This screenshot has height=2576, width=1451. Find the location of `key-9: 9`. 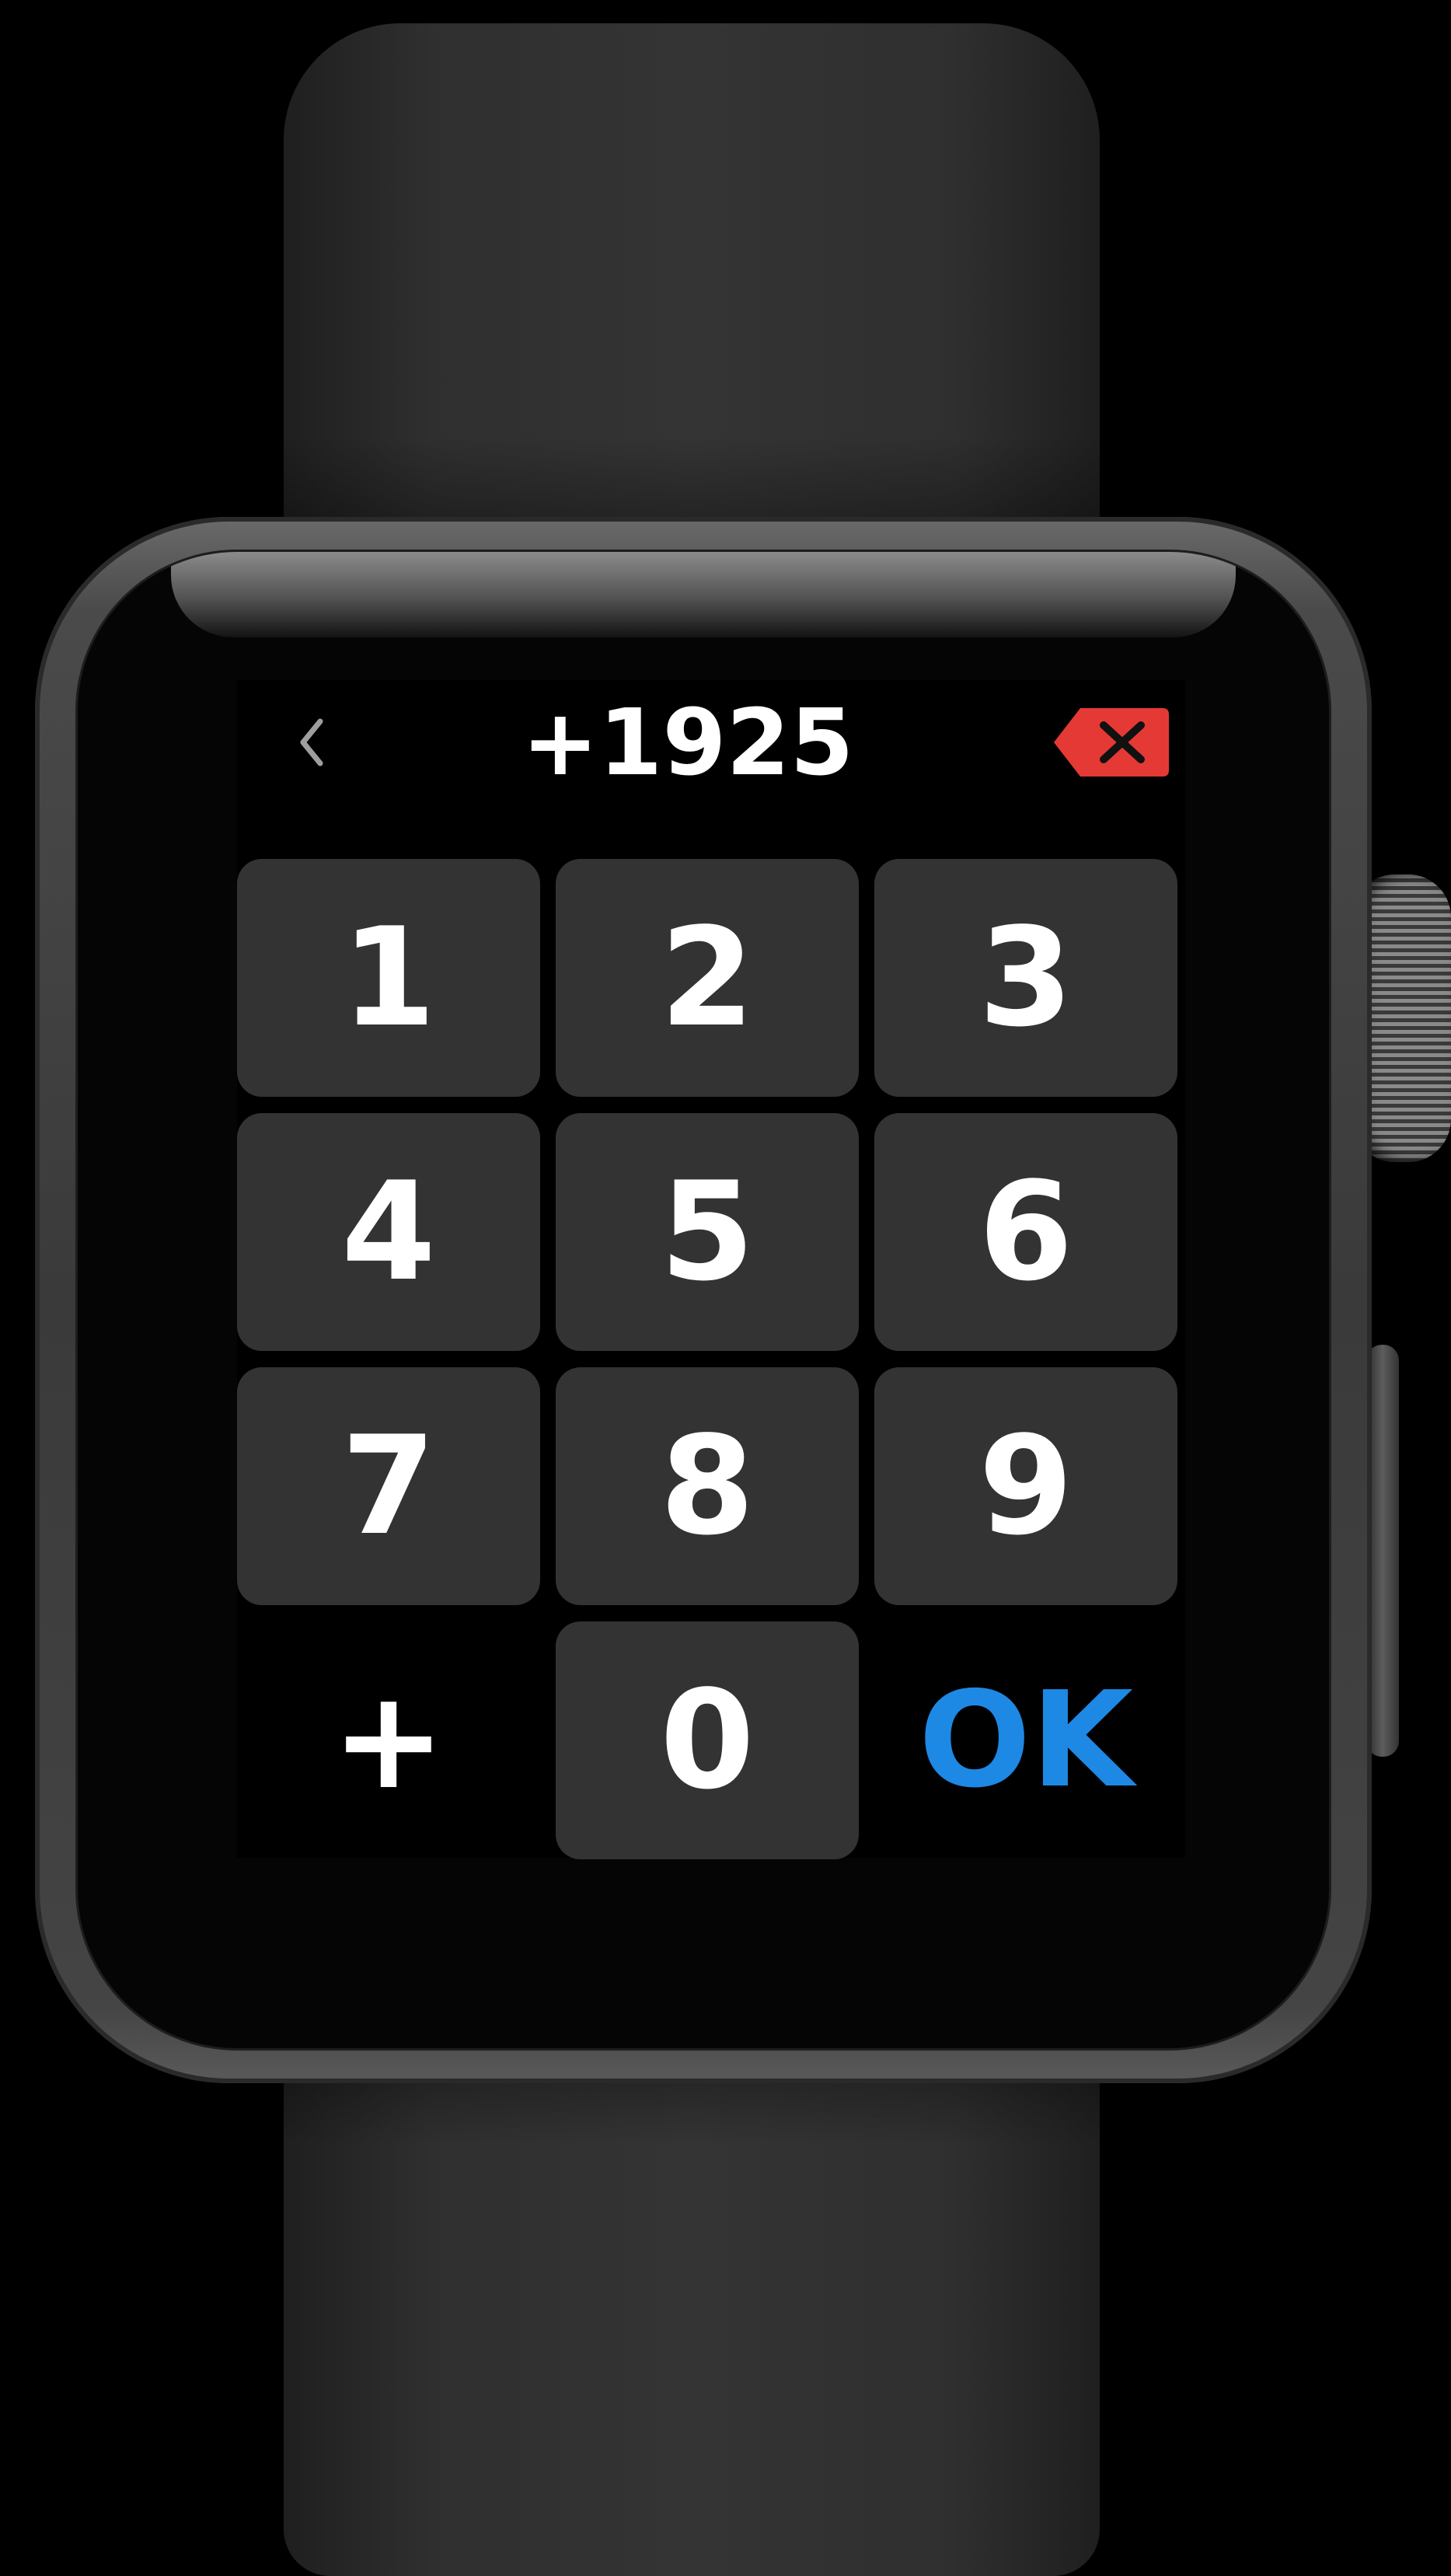

key-9: 9 is located at coordinates (1025, 1486).